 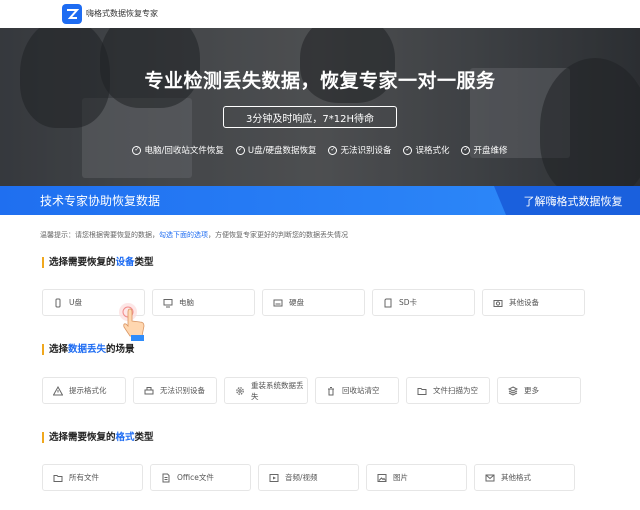 I want to click on trash-icon, so click(x=331, y=391).